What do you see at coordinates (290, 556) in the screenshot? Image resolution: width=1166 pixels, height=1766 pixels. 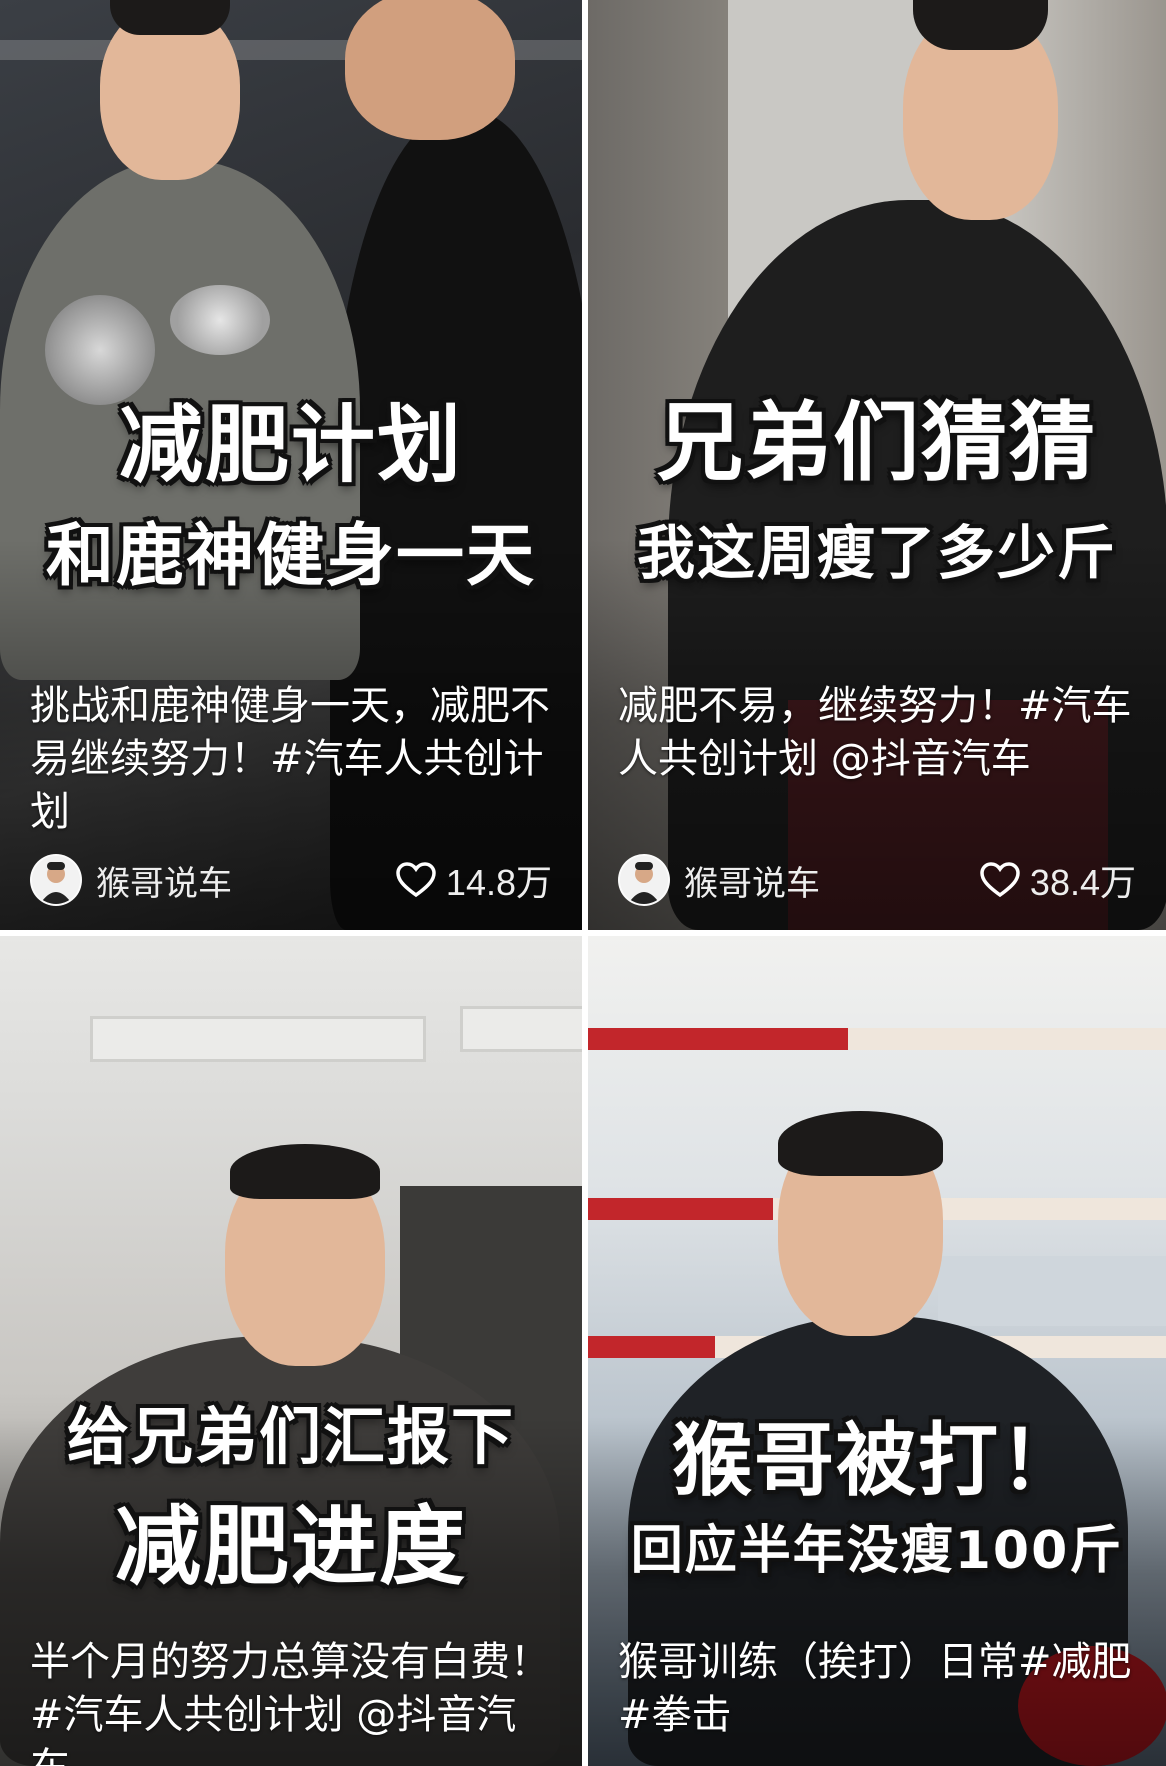 I see `overlay-subtitle: 和鹿神健身一天` at bounding box center [290, 556].